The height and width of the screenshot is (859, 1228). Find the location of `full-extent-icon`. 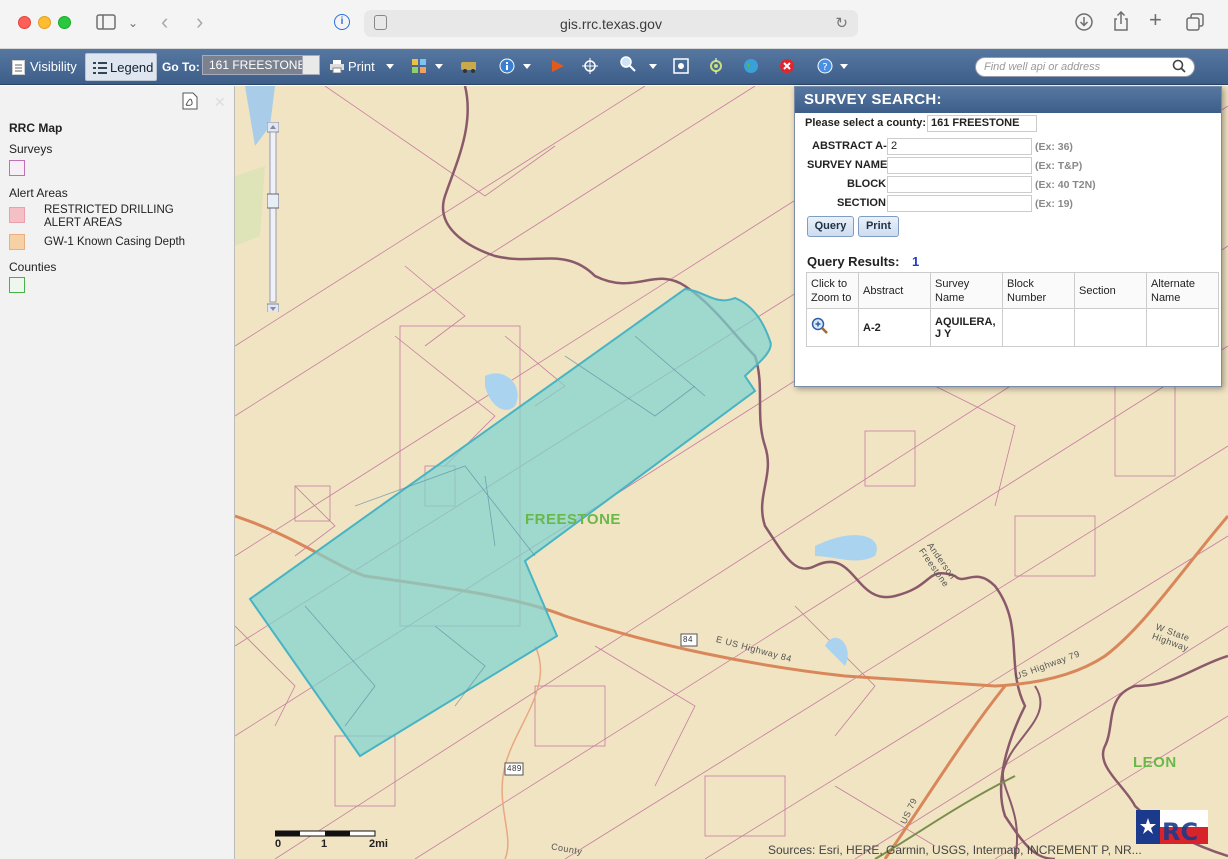

full-extent-icon is located at coordinates (681, 66).